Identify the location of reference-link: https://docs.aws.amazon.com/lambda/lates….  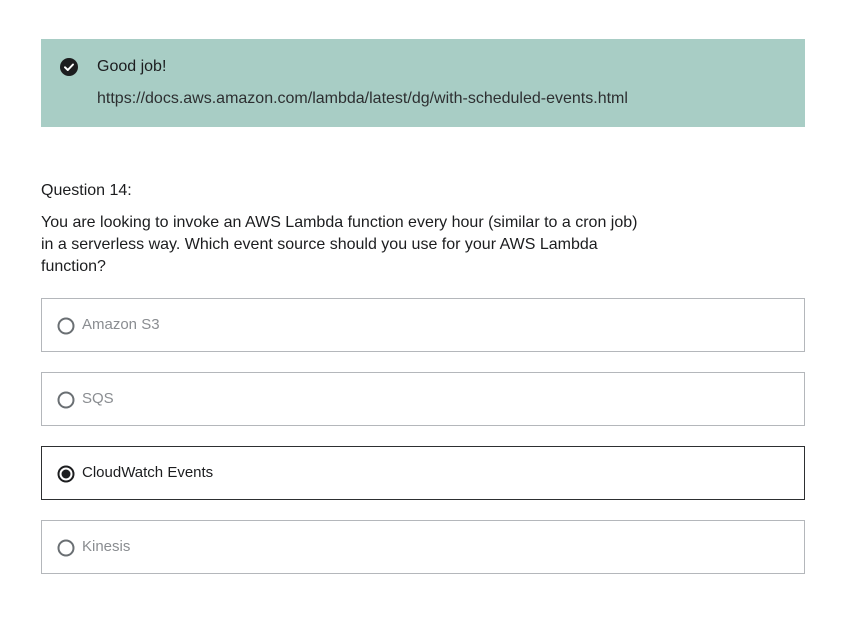
(362, 99).